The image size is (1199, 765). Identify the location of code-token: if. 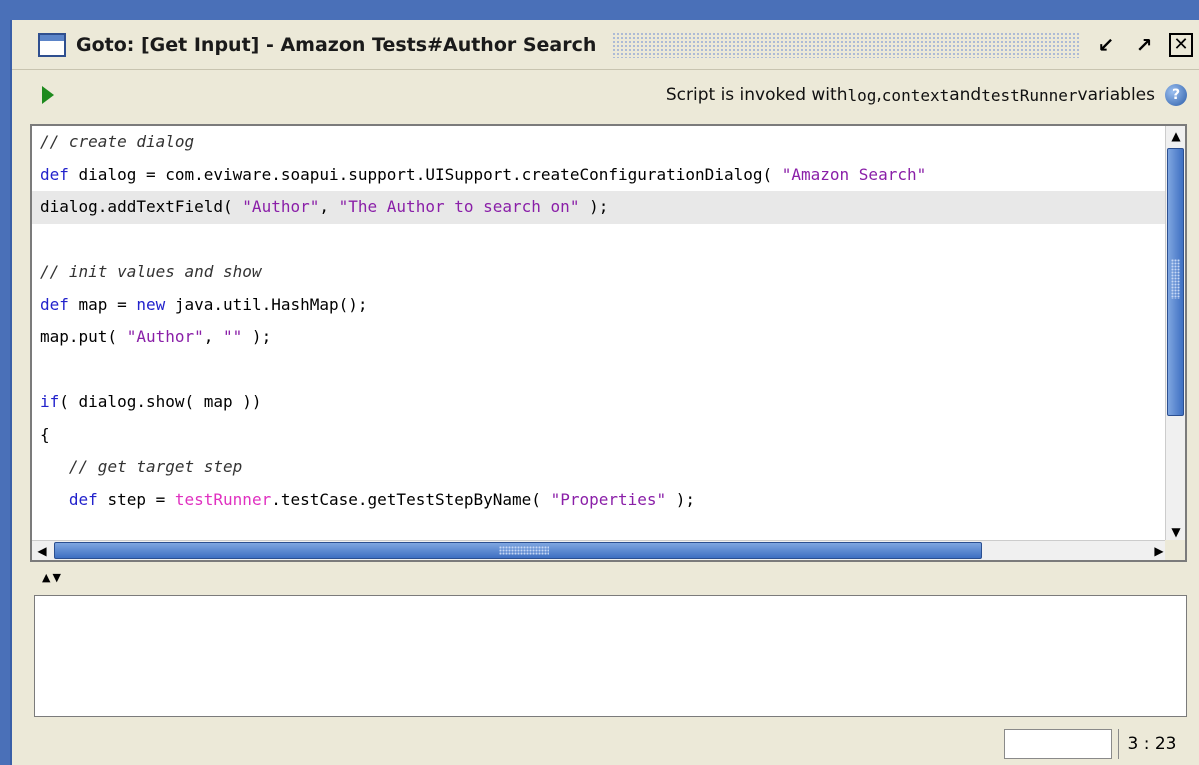
(50, 401).